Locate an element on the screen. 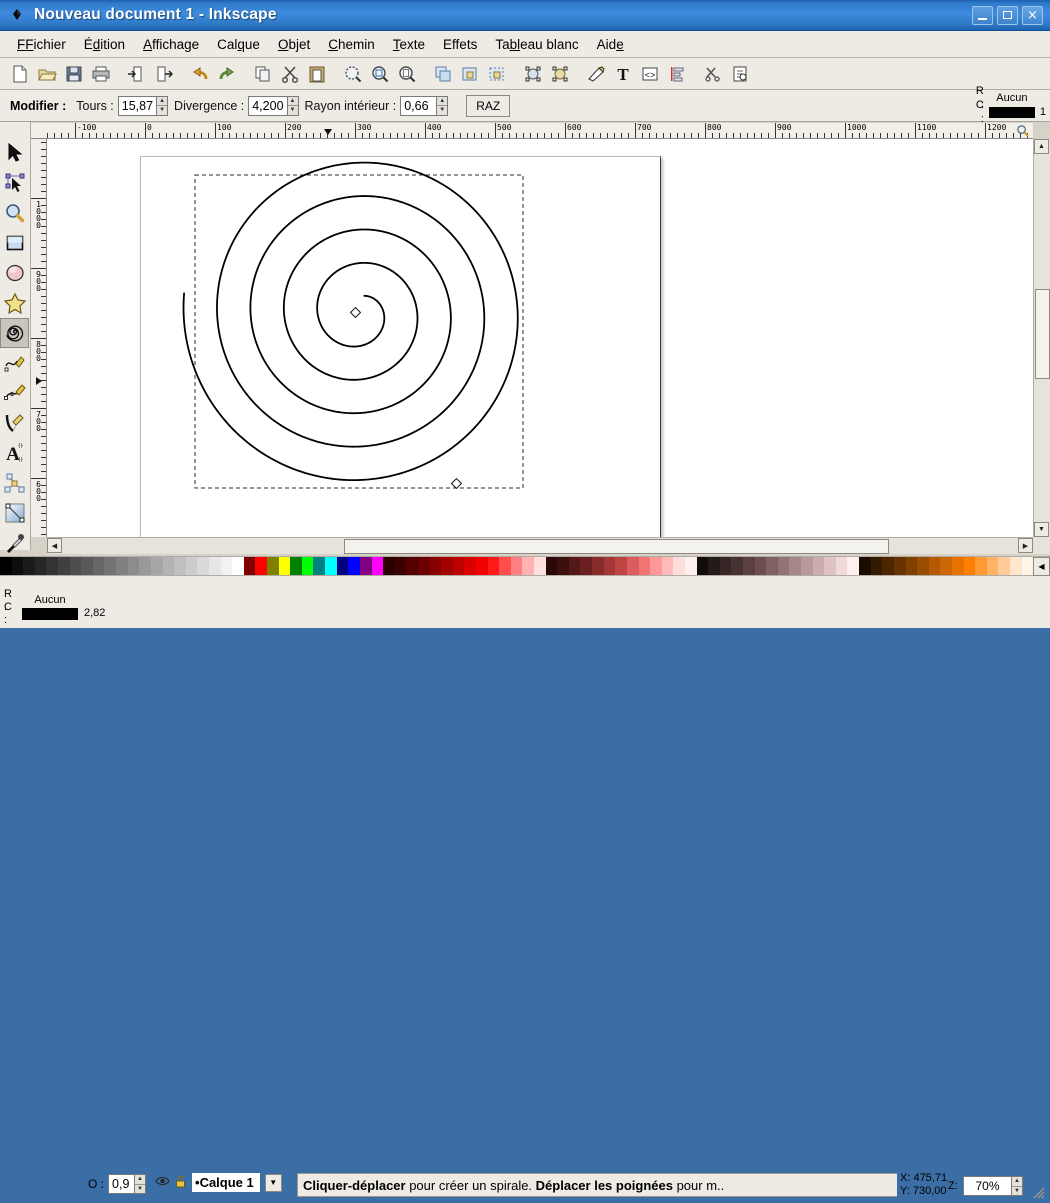  xml-editor-icon: <> is located at coordinates (649, 73).